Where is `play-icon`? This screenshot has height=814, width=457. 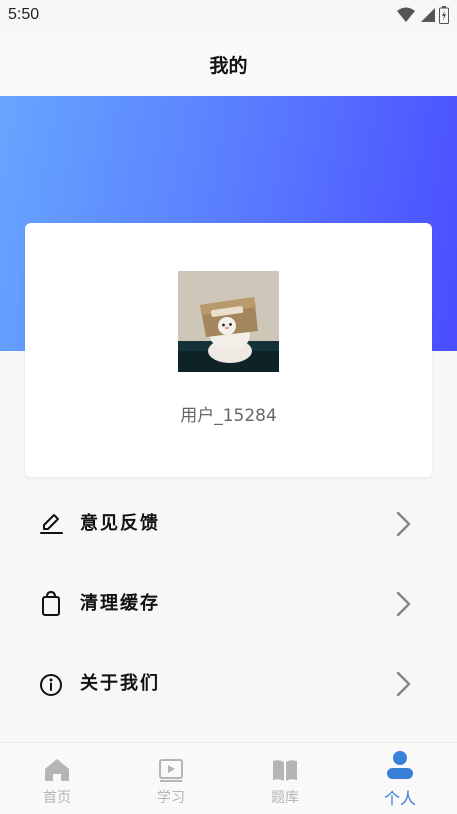 play-icon is located at coordinates (171, 770).